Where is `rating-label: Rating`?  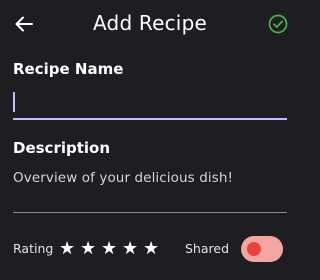
rating-label: Rating is located at coordinates (33, 248).